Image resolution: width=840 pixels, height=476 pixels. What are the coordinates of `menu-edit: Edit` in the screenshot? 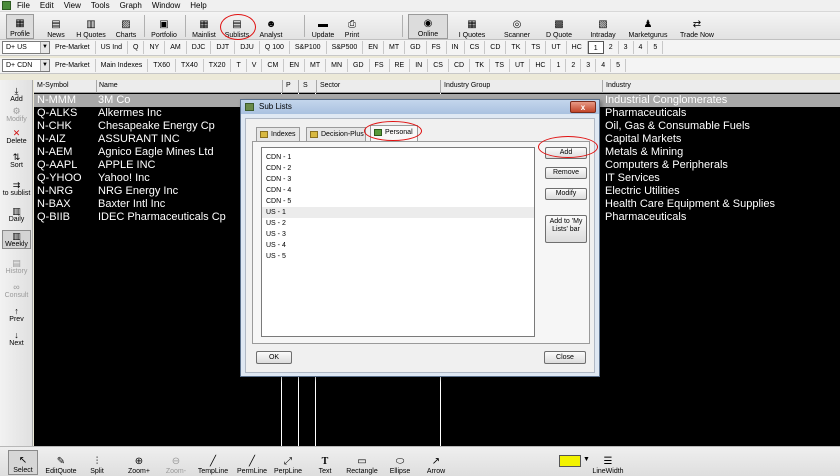 It's located at (47, 5).